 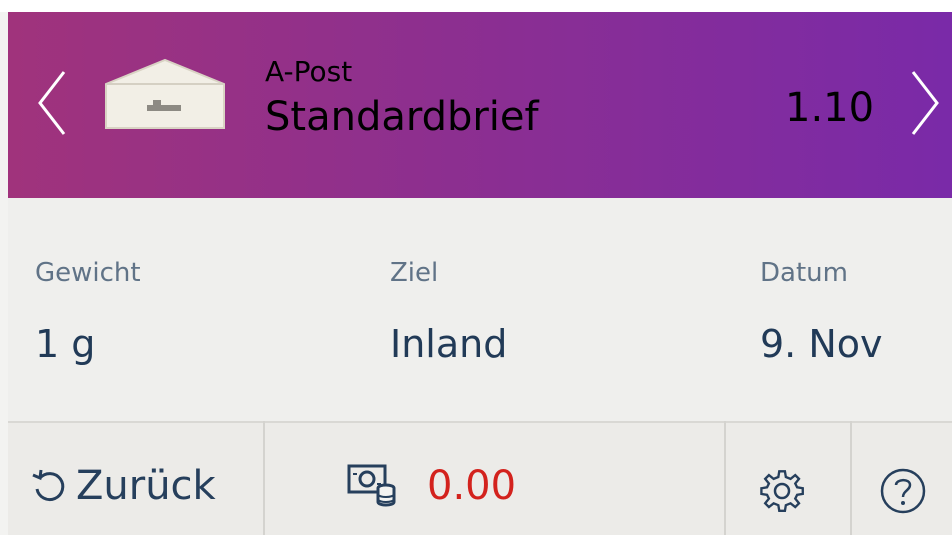 What do you see at coordinates (65, 344) in the screenshot?
I see `weight-value: 1 g` at bounding box center [65, 344].